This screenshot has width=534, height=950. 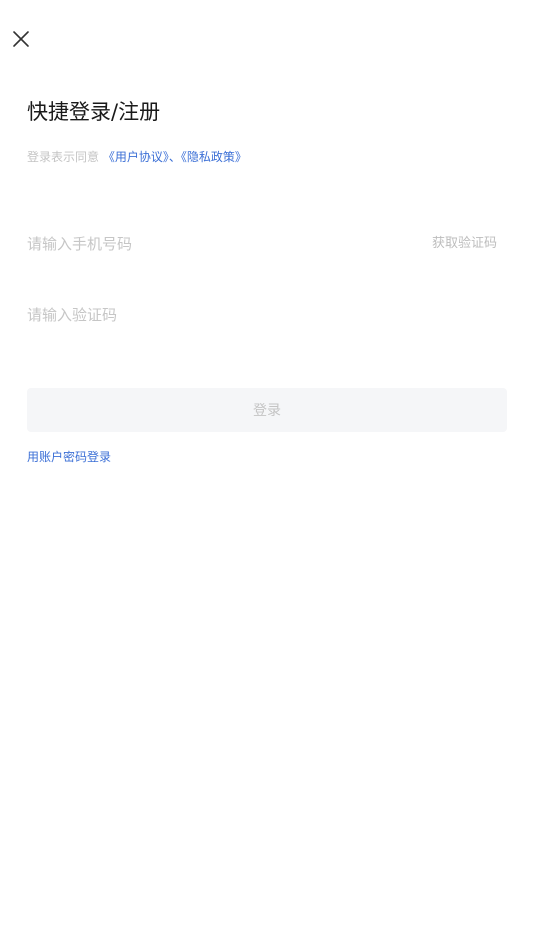 What do you see at coordinates (262, 315) in the screenshot?
I see `verification-code-input` at bounding box center [262, 315].